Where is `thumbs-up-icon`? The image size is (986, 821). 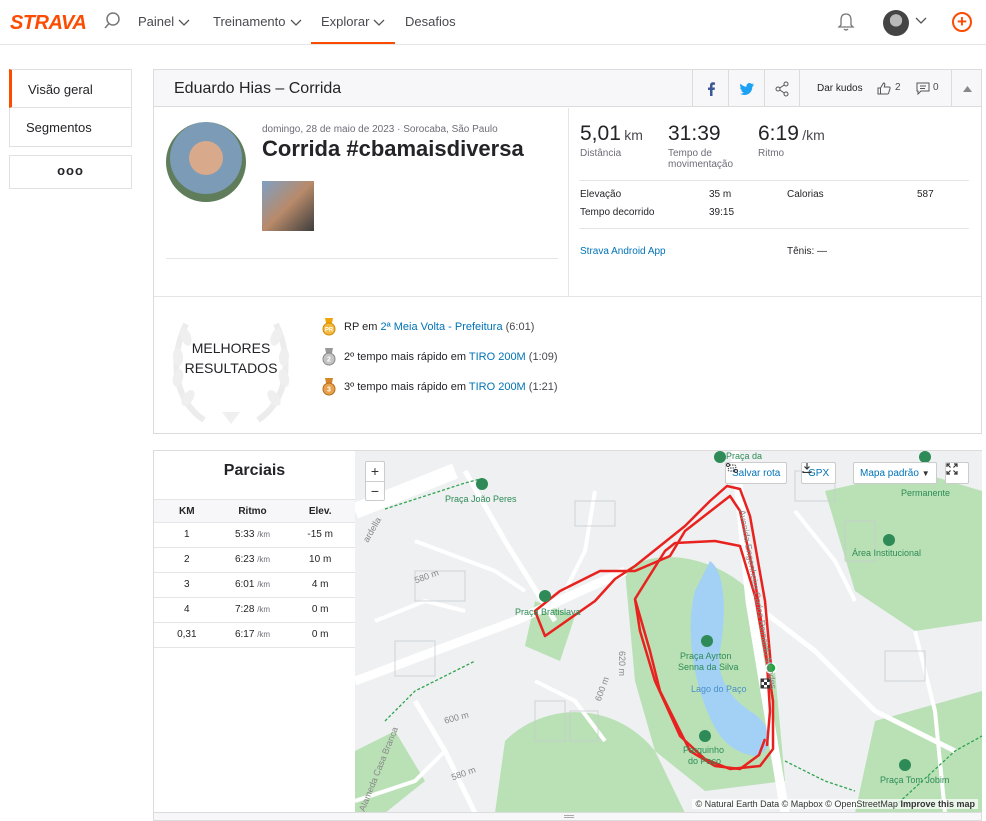
thumbs-up-icon is located at coordinates (884, 88).